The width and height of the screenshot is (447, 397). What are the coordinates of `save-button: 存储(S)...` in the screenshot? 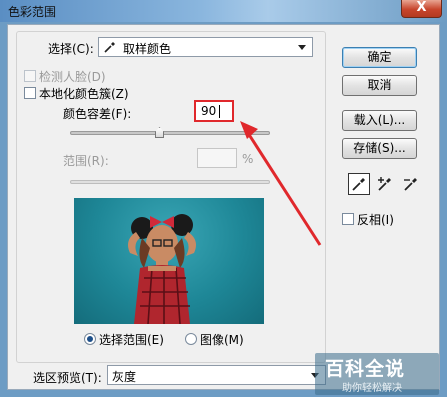 It's located at (379, 148).